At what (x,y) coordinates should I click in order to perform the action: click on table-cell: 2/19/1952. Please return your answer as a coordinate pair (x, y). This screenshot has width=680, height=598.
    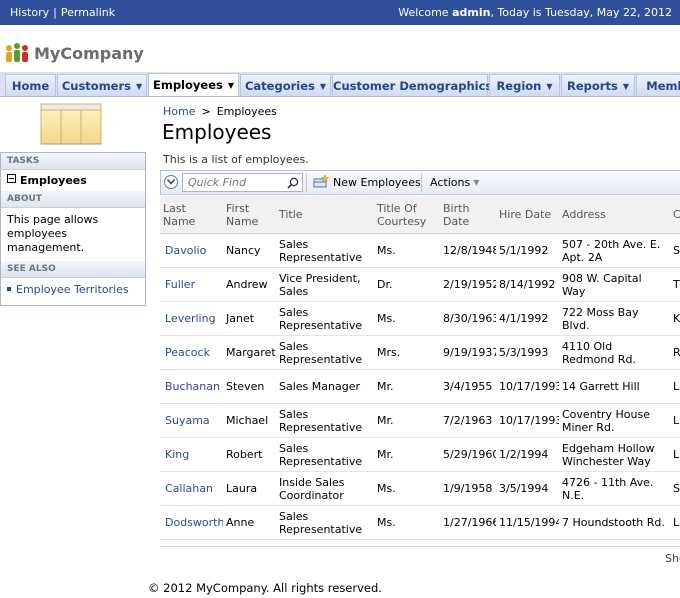
    Looking at the image, I should click on (468, 284).